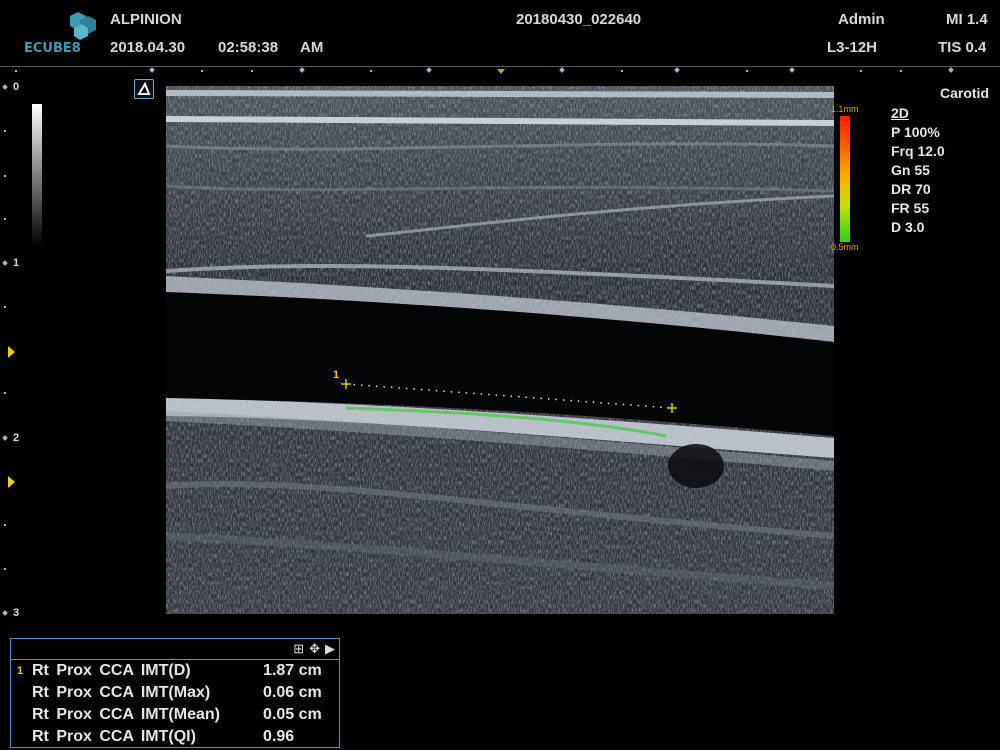 Image resolution: width=1000 pixels, height=750 pixels. I want to click on result-name: Rt Prox CCA IMT(Max), so click(121, 692).